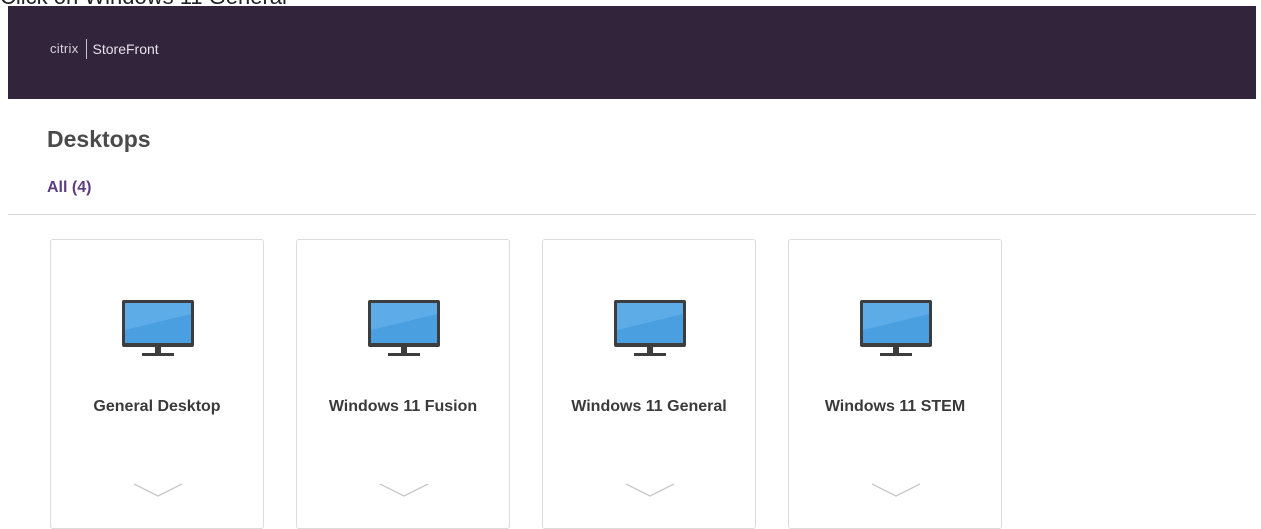 The height and width of the screenshot is (529, 1261). What do you see at coordinates (649, 406) in the screenshot?
I see `desktop-name: Windows 11 General` at bounding box center [649, 406].